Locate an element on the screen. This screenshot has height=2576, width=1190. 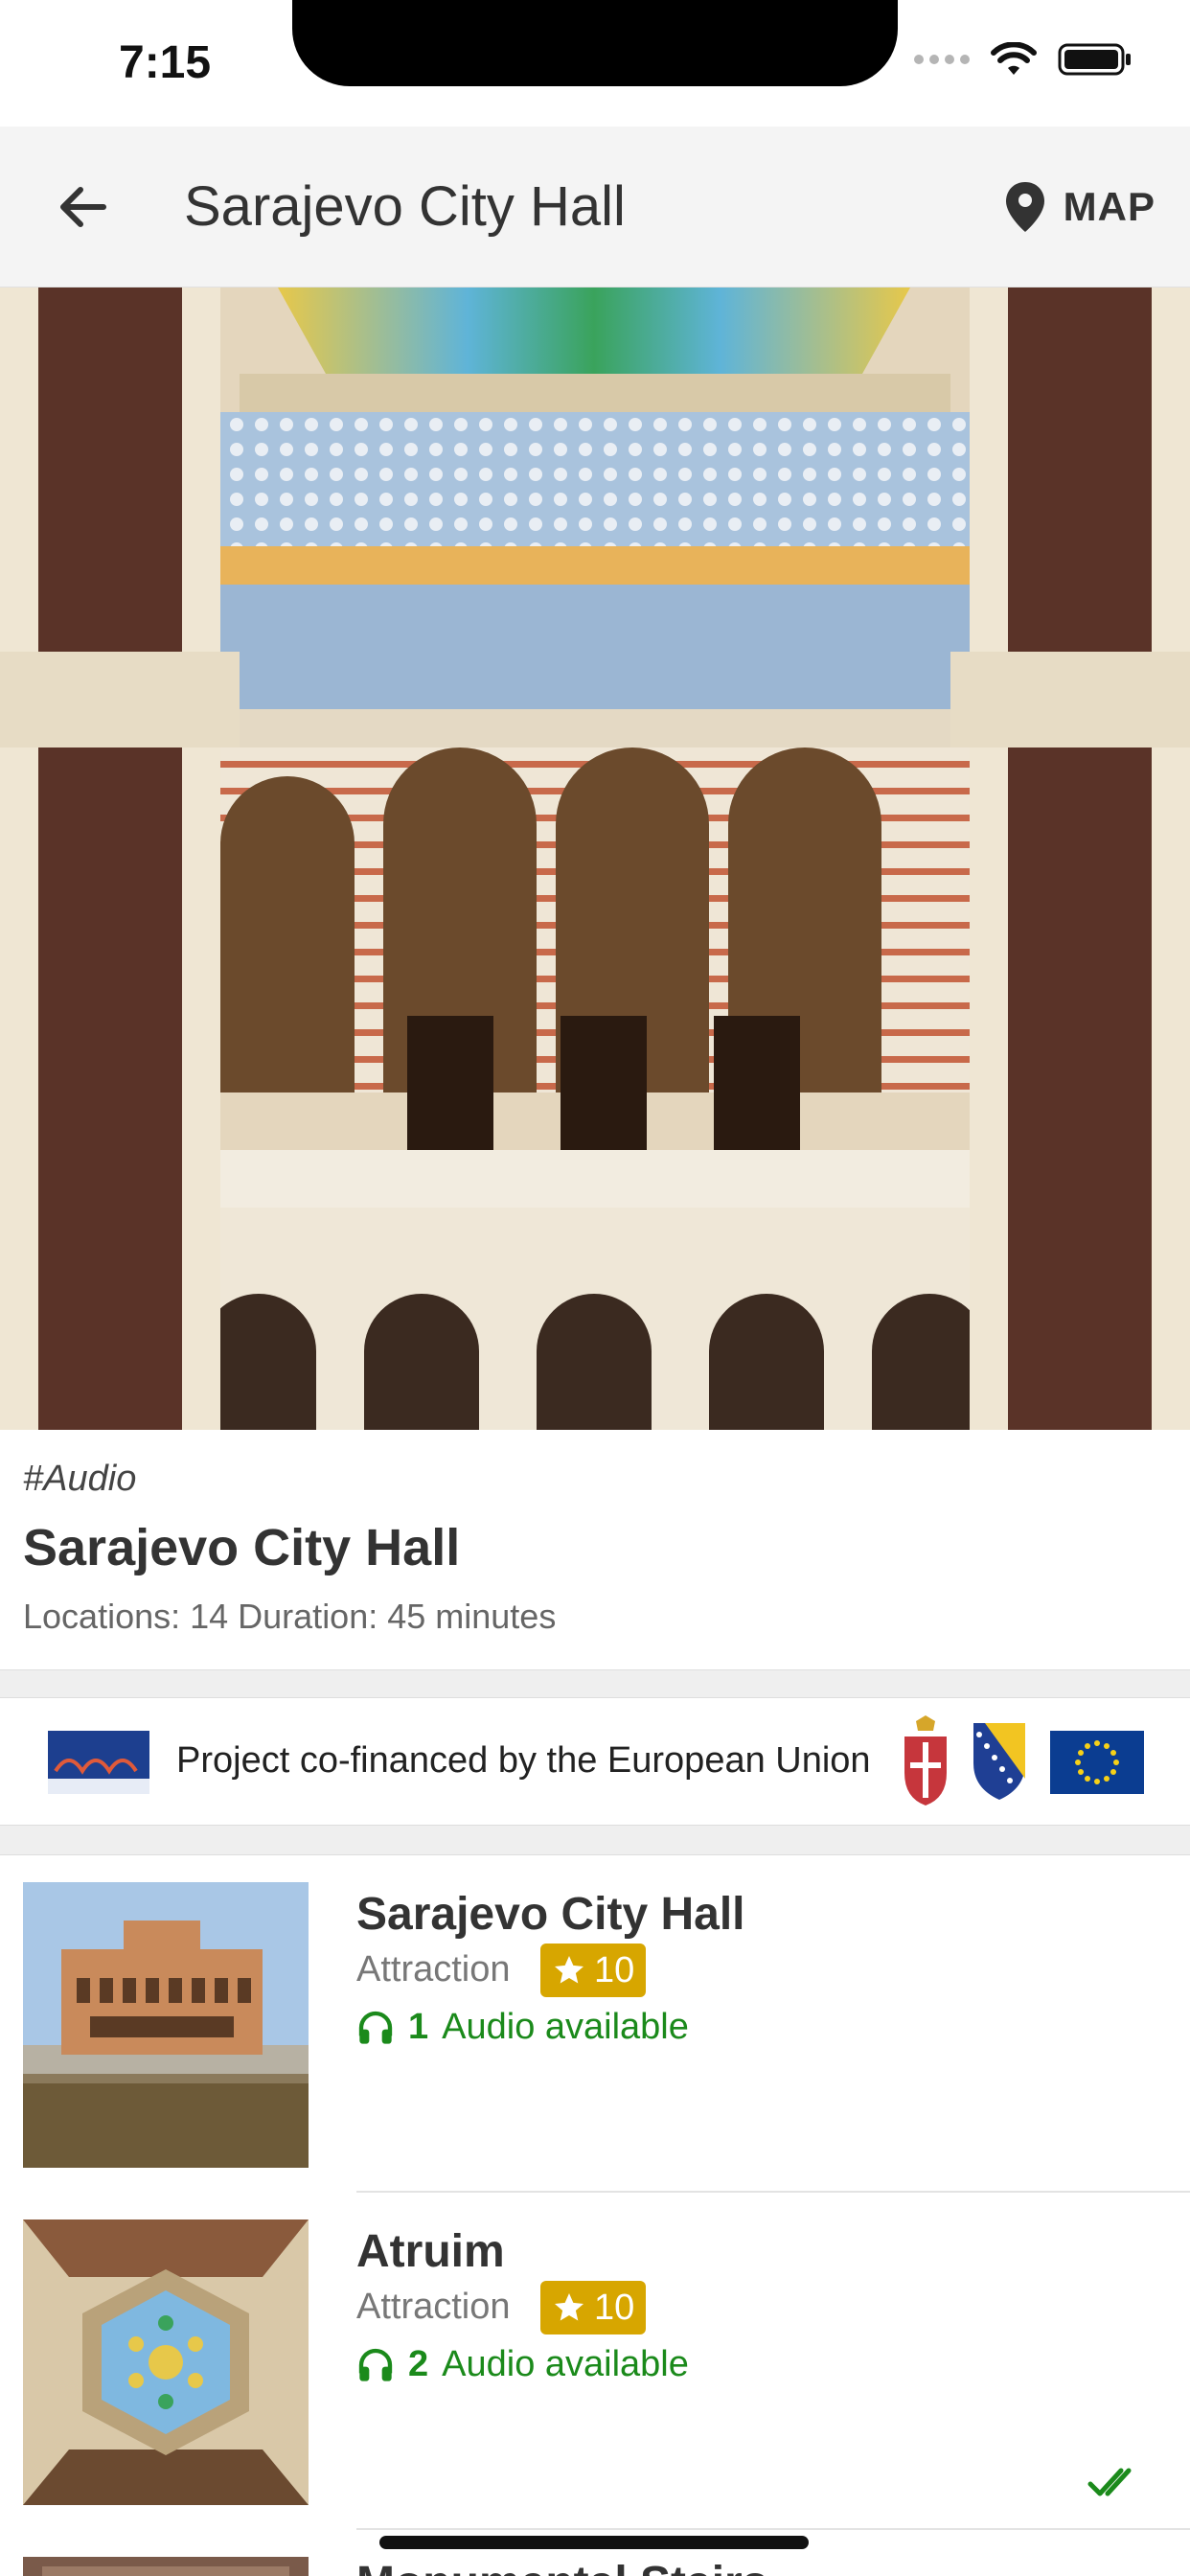
audio-availability: 2 Audio available is located at coordinates (523, 2364).